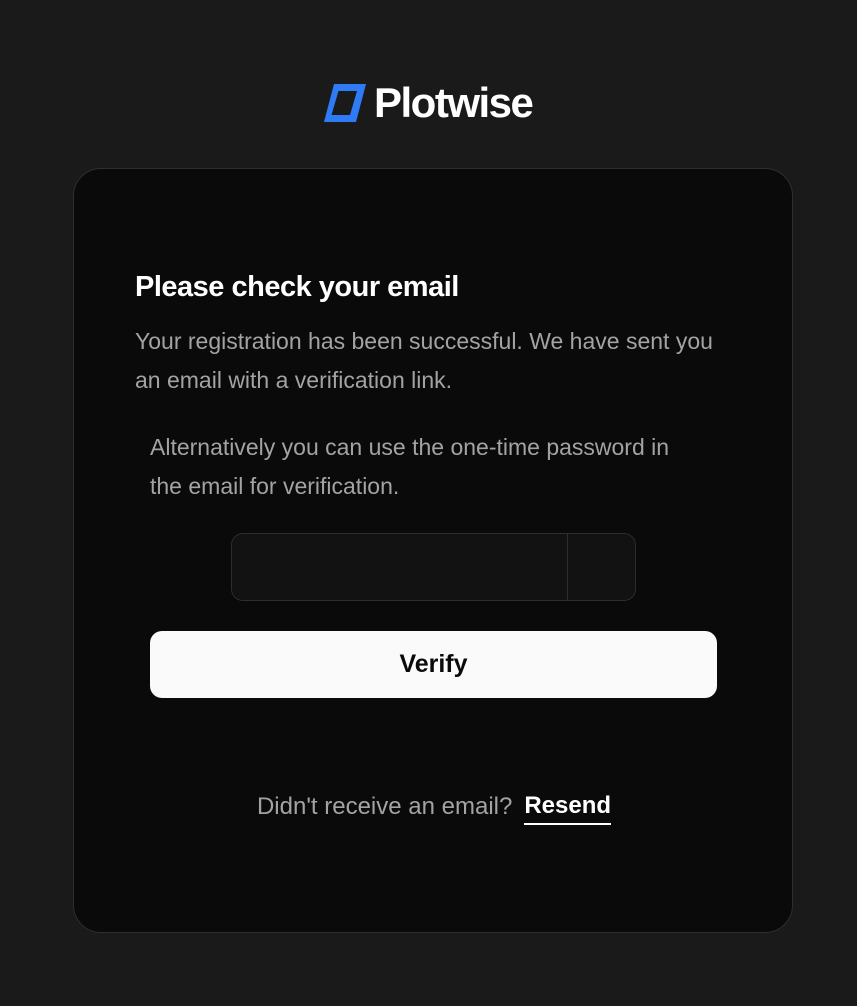  I want to click on resend-prompt: Didn't receive an email?, so click(384, 806).